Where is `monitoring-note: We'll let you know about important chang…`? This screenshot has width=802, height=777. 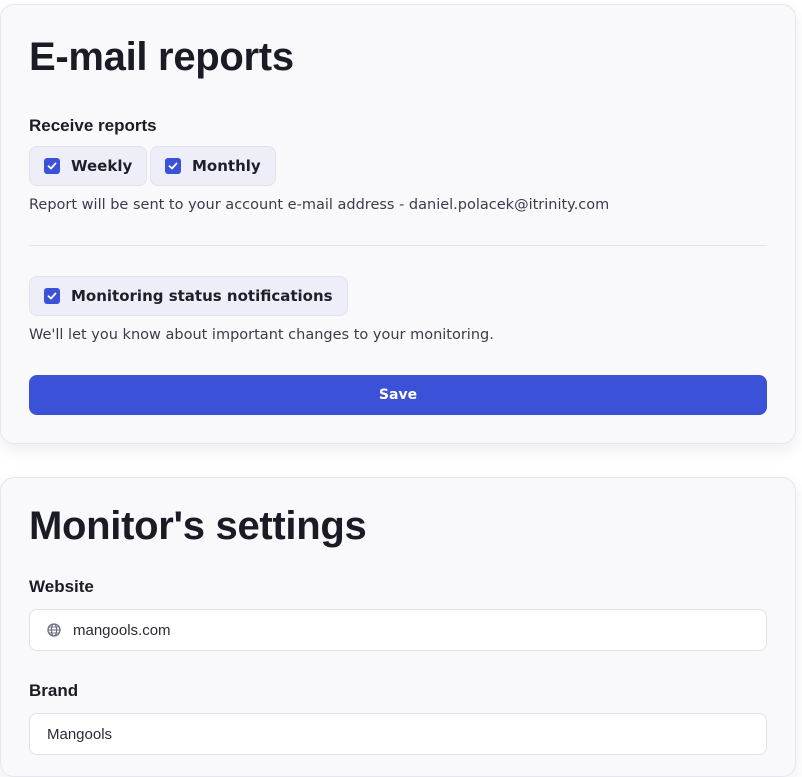 monitoring-note: We'll let you know about important chang… is located at coordinates (261, 335).